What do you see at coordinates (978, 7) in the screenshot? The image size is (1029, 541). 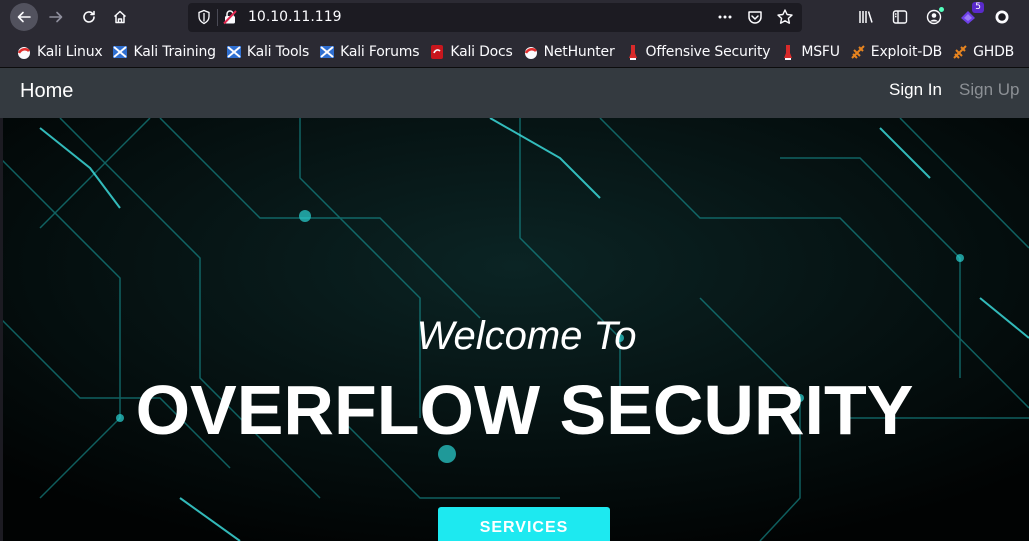 I see `extension-badge: 5` at bounding box center [978, 7].